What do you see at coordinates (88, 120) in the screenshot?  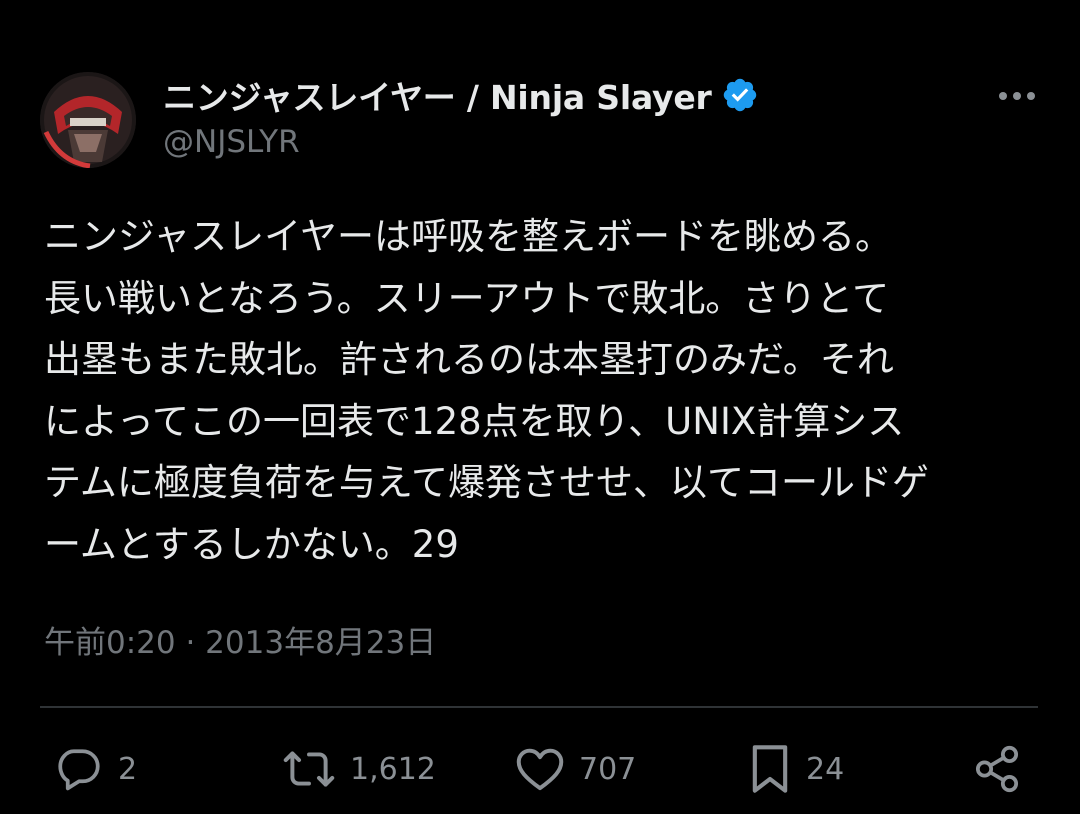 I see `avatar` at bounding box center [88, 120].